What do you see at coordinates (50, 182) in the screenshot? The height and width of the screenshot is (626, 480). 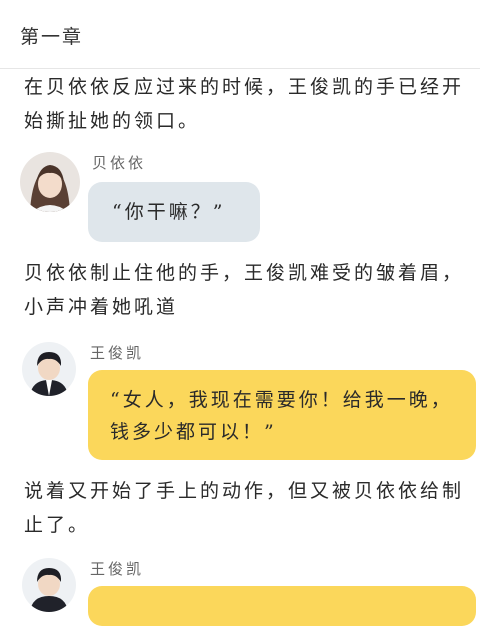 I see `avatar-female-icon` at bounding box center [50, 182].